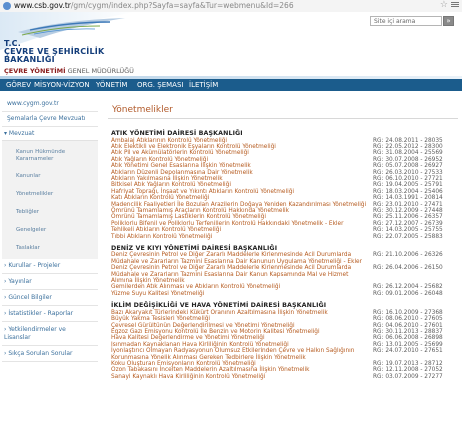 This screenshot has width=462, height=429. I want to click on nav-gorev: GÖREV, so click(18, 85).